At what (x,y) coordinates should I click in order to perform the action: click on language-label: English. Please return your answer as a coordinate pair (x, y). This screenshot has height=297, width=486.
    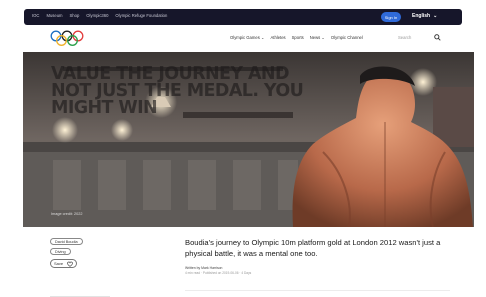
    Looking at the image, I should click on (421, 16).